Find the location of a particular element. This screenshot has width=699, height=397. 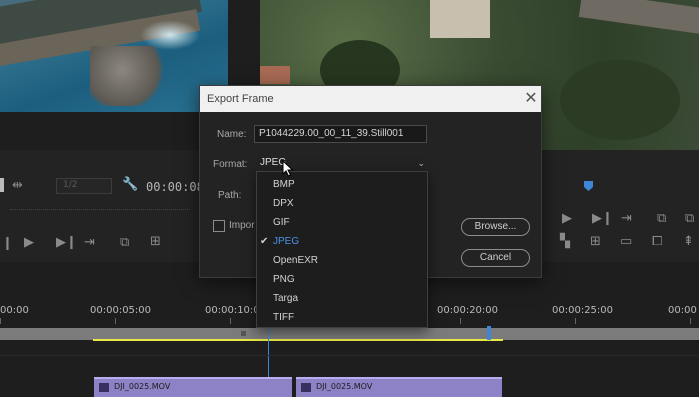

landscape-surf is located at coordinates (170, 35).